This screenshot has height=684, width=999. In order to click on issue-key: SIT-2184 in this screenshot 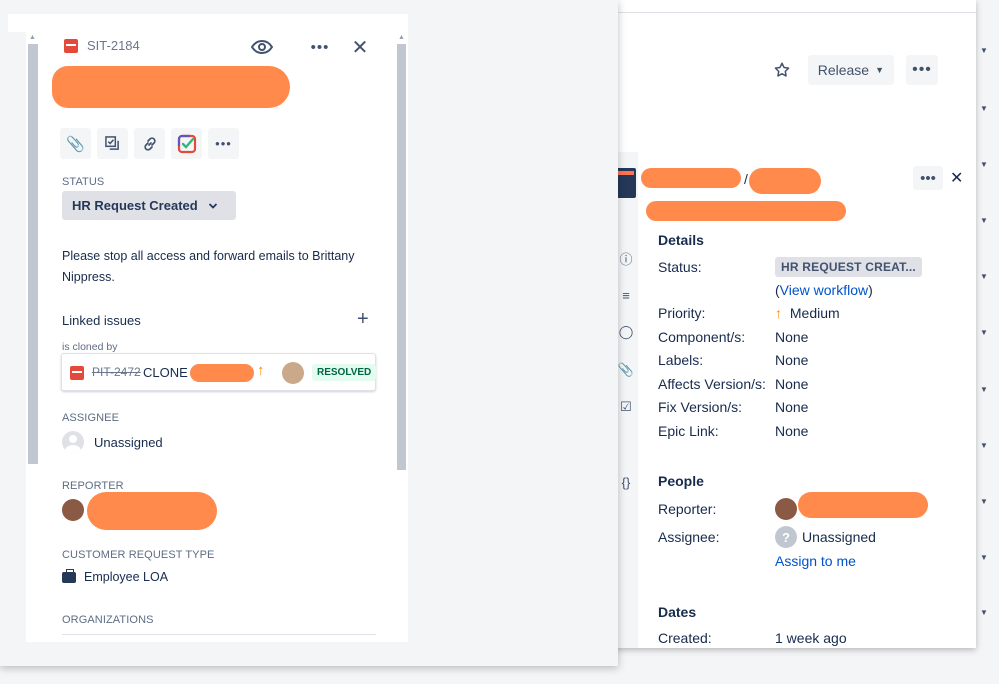, I will do `click(113, 45)`.